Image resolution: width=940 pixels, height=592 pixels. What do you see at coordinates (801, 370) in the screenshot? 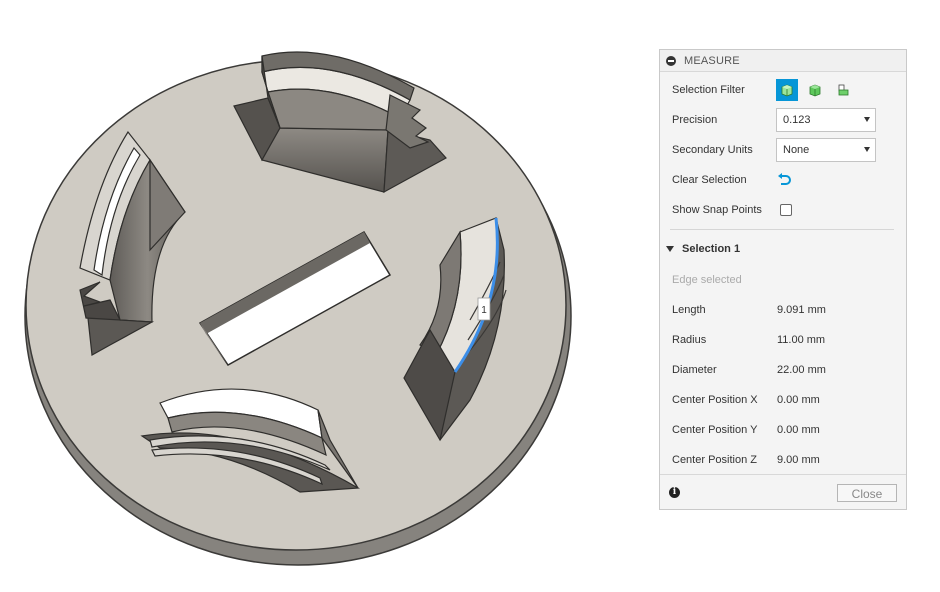
I see `result-value: 22.00 mm` at bounding box center [801, 370].